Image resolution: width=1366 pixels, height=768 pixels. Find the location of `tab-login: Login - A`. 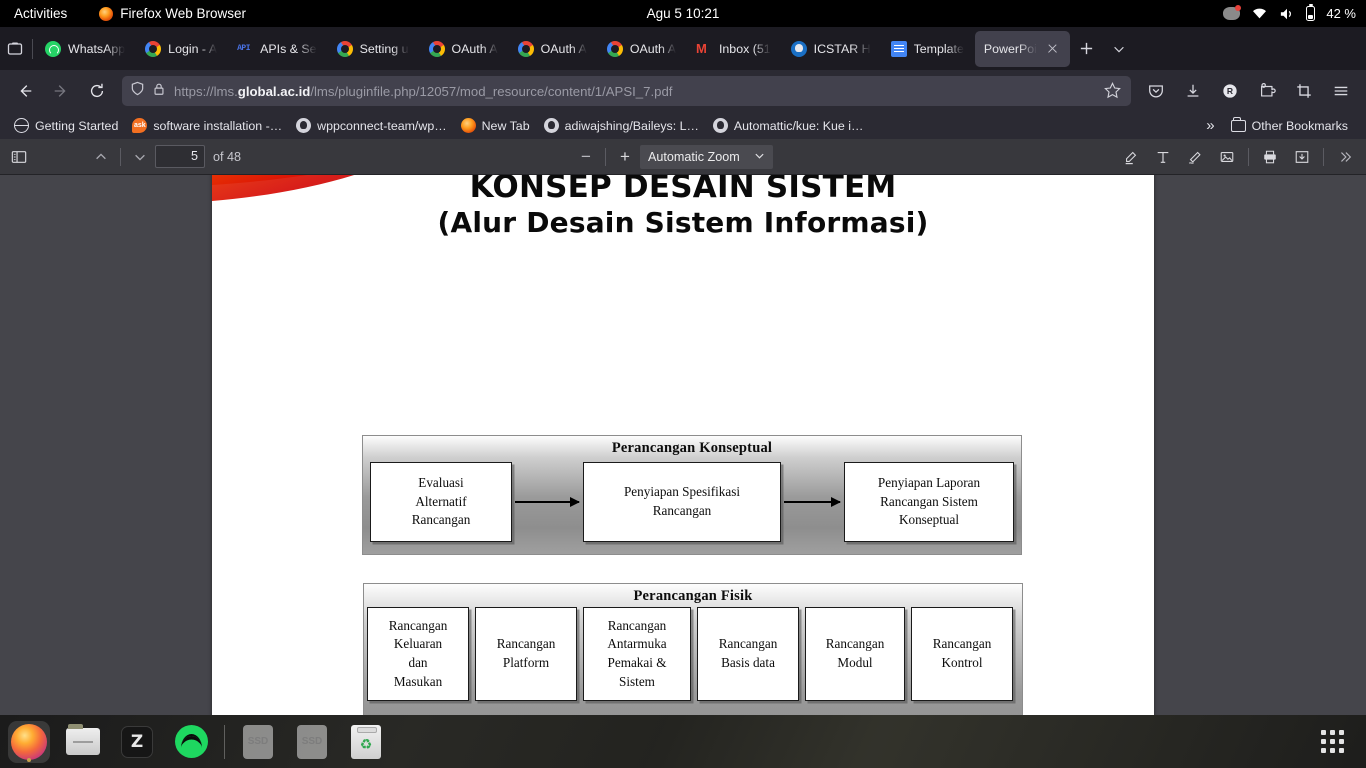

tab-login: Login - A is located at coordinates (181, 49).